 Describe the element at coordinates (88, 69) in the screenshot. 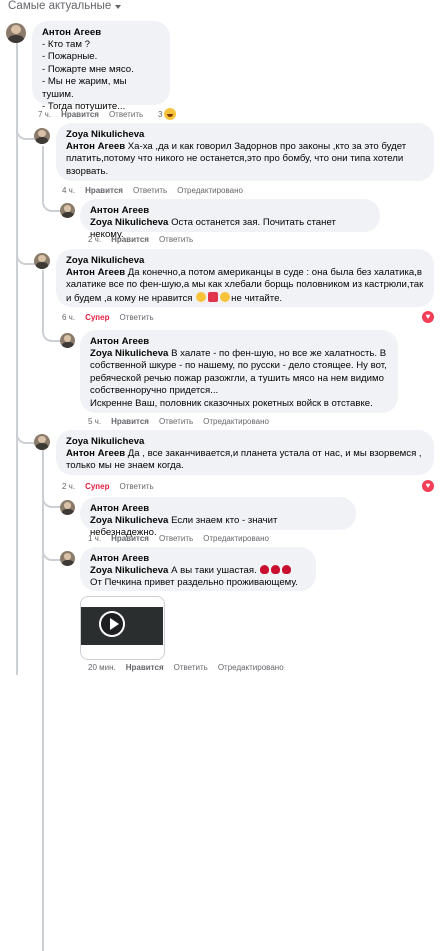

I see `comment-line: - Пожарте мне мясо.` at that location.